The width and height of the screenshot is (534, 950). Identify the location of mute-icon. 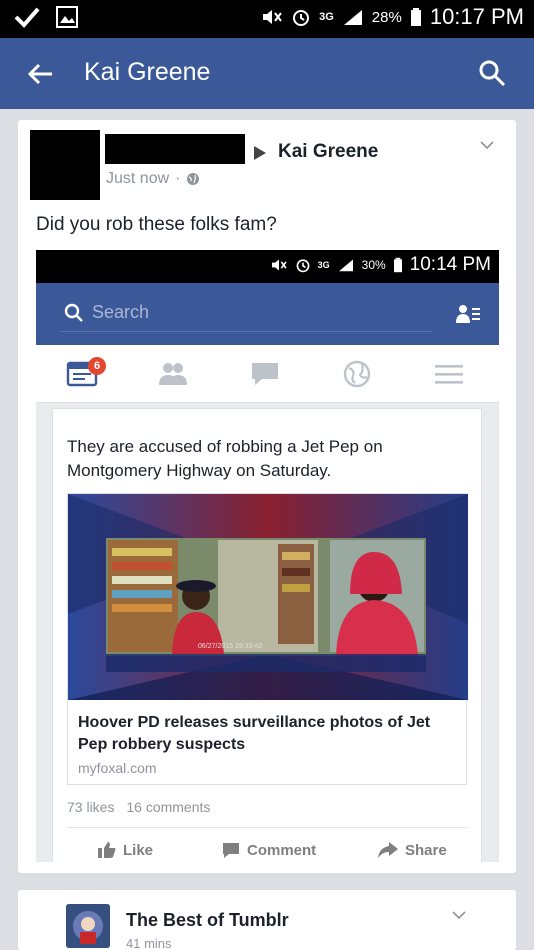
(272, 17).